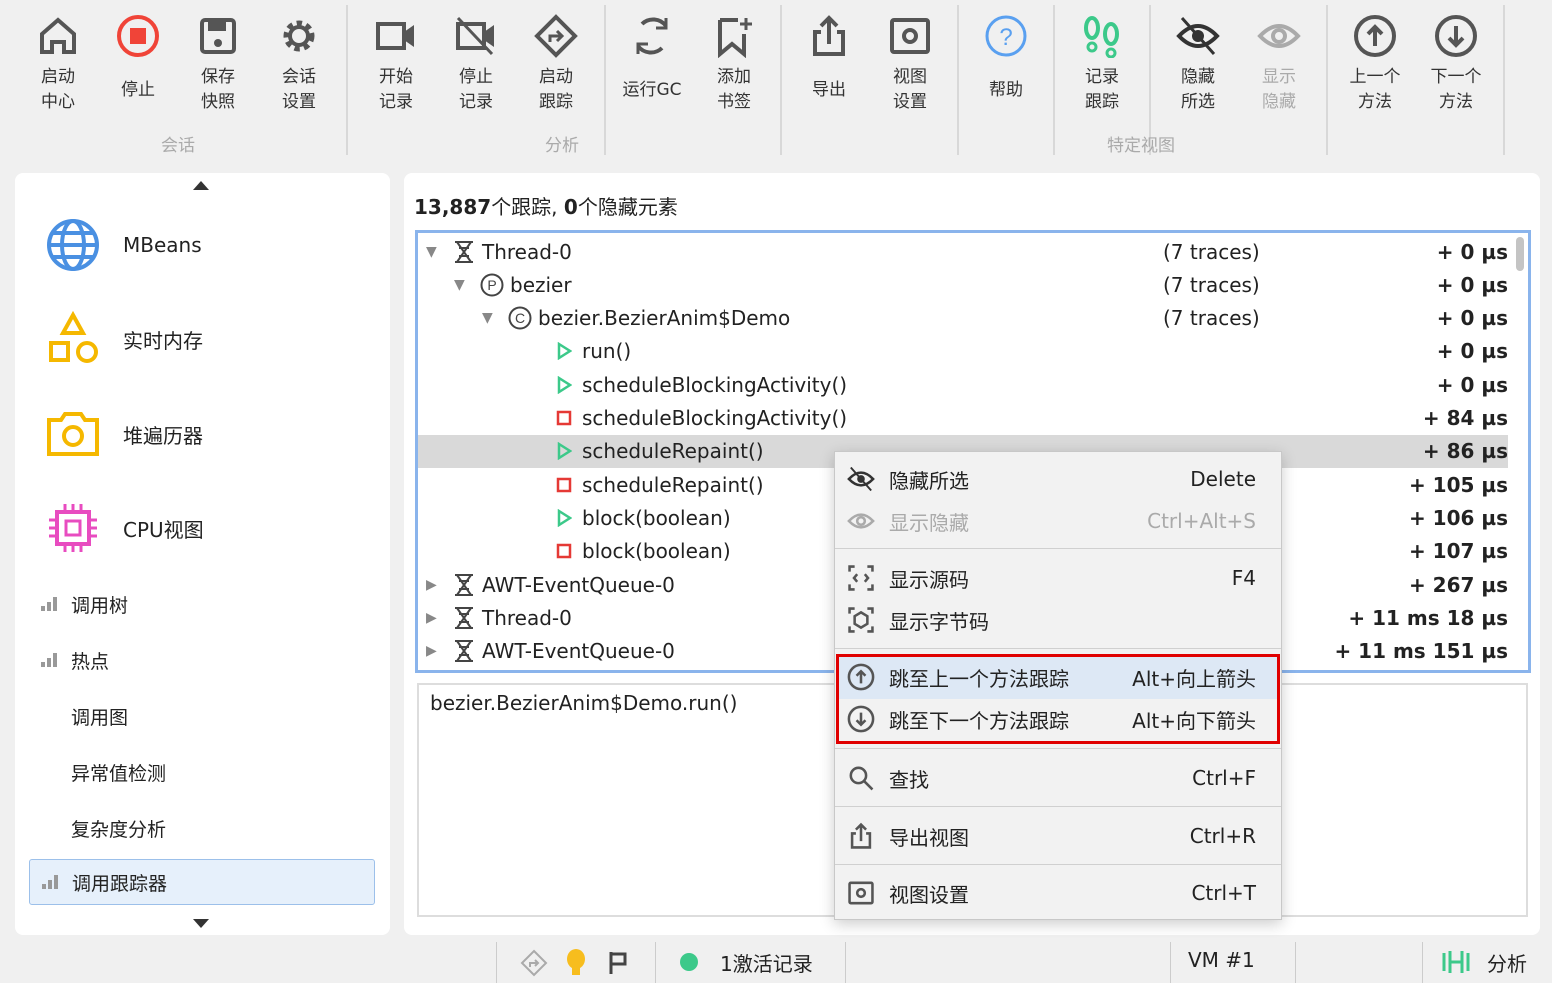  Describe the element at coordinates (1465, 451) in the screenshot. I see `time-offset: + 86 µs` at that location.